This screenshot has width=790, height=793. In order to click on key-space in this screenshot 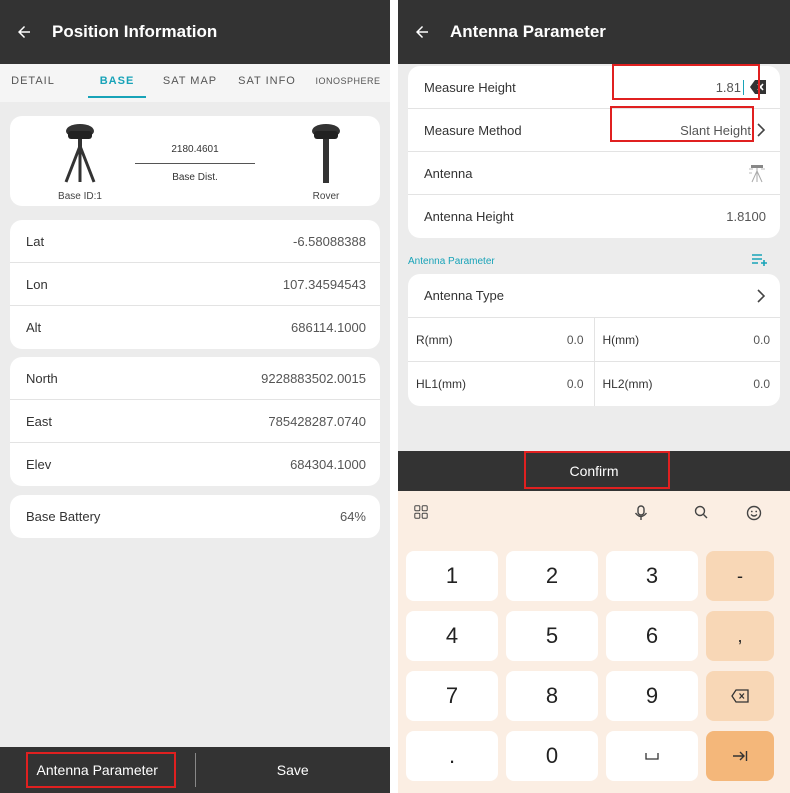, I will do `click(652, 756)`.